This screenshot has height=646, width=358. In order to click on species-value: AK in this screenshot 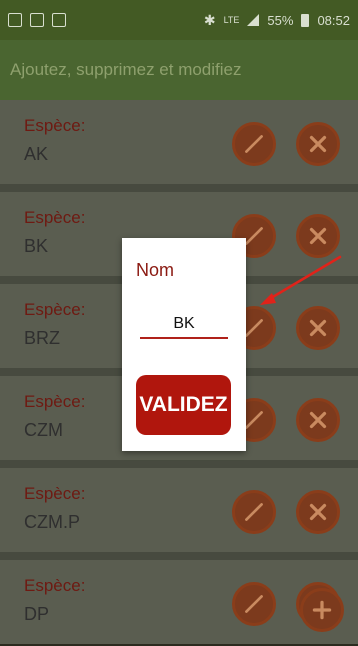, I will do `click(36, 154)`.